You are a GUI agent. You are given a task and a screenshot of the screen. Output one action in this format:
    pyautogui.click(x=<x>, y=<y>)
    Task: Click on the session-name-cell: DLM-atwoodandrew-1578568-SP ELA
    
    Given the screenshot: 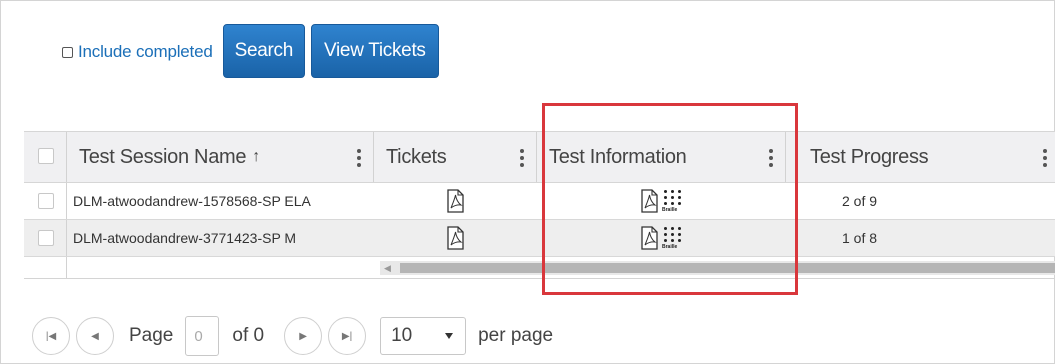 What is the action you would take?
    pyautogui.click(x=220, y=201)
    